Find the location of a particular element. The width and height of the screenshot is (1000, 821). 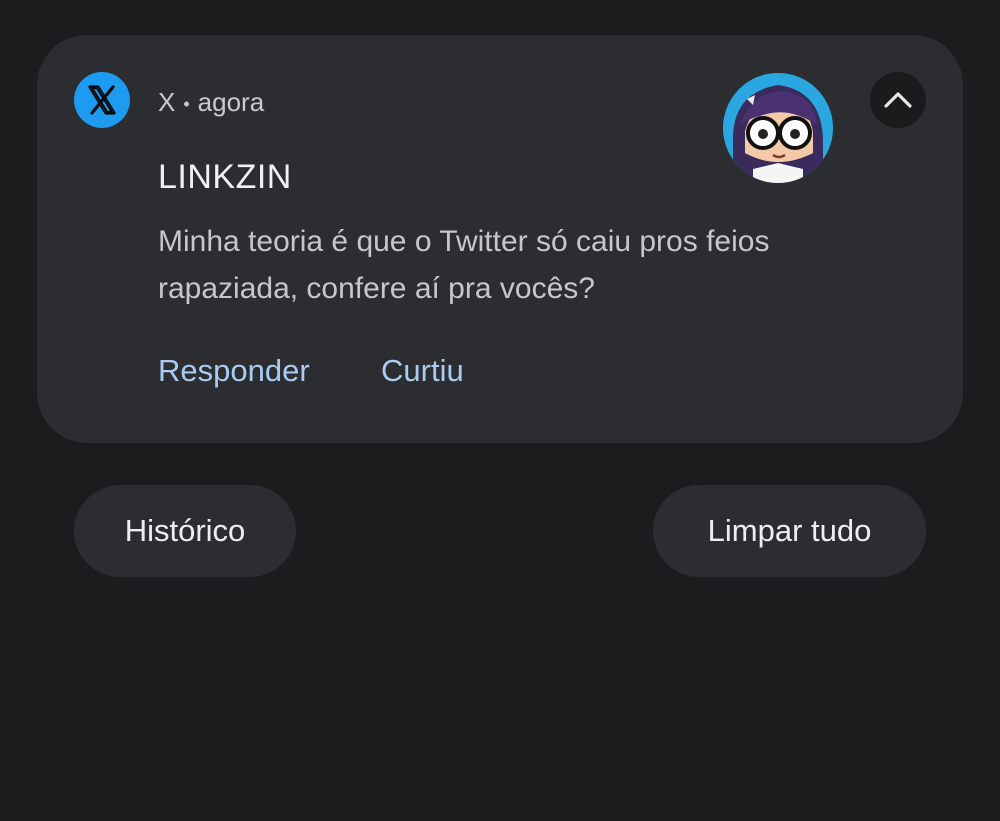

app-name: X is located at coordinates (167, 102).